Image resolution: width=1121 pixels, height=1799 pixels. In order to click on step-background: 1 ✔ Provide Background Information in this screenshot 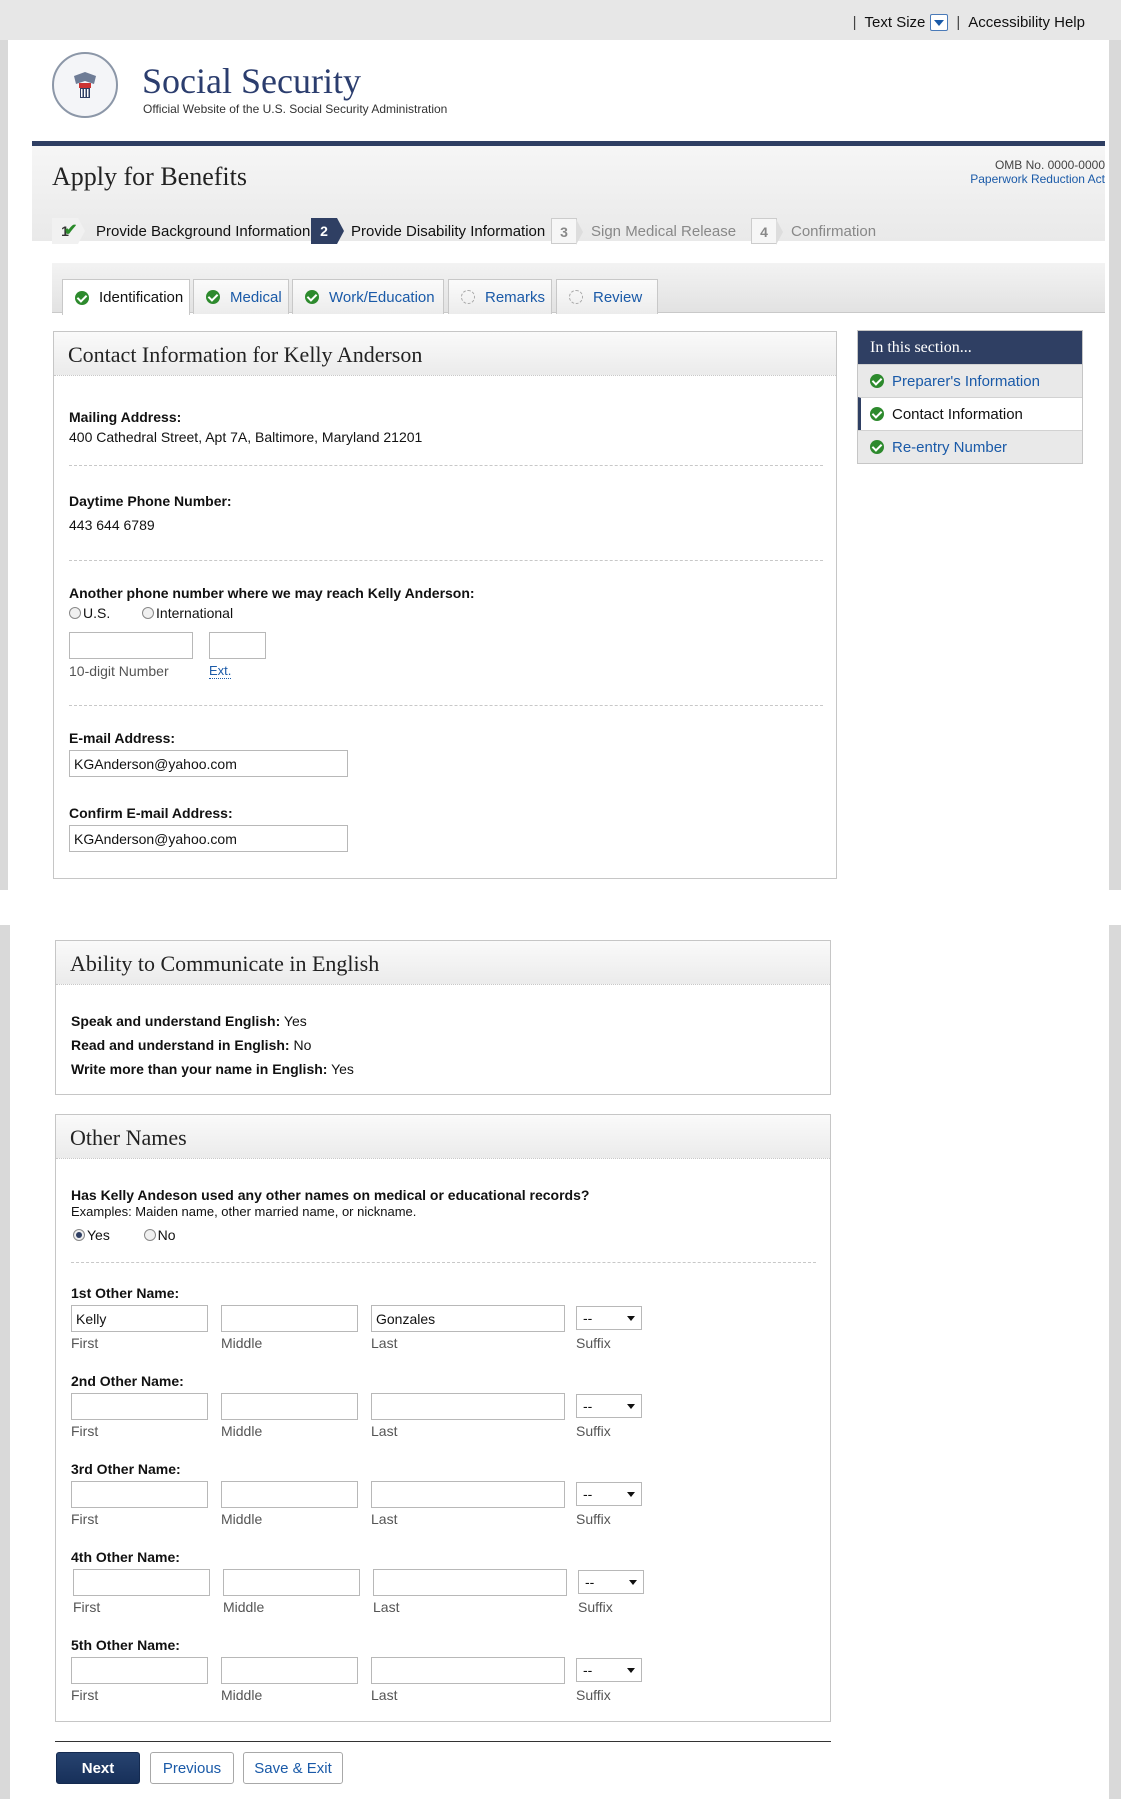, I will do `click(181, 231)`.